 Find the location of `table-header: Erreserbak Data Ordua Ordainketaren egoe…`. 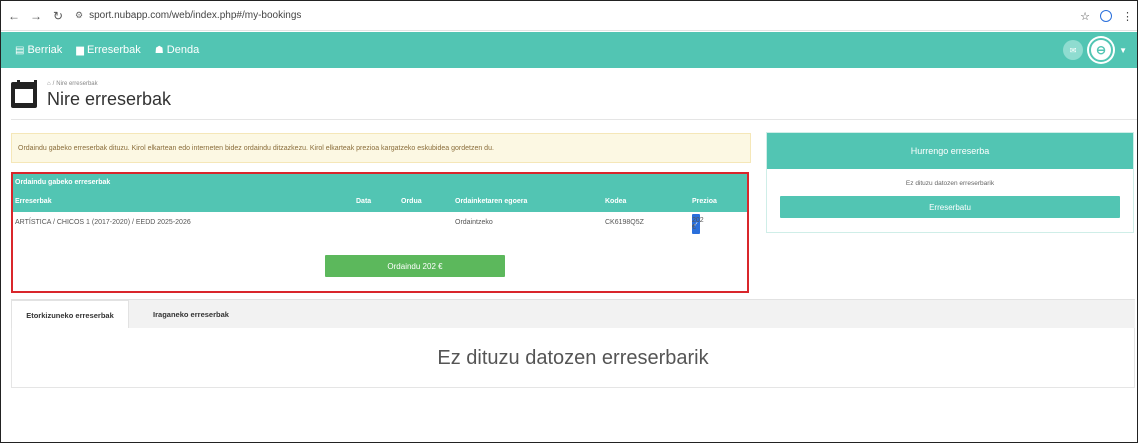

table-header: Erreserbak Data Ordua Ordainketaren egoe… is located at coordinates (379, 201).